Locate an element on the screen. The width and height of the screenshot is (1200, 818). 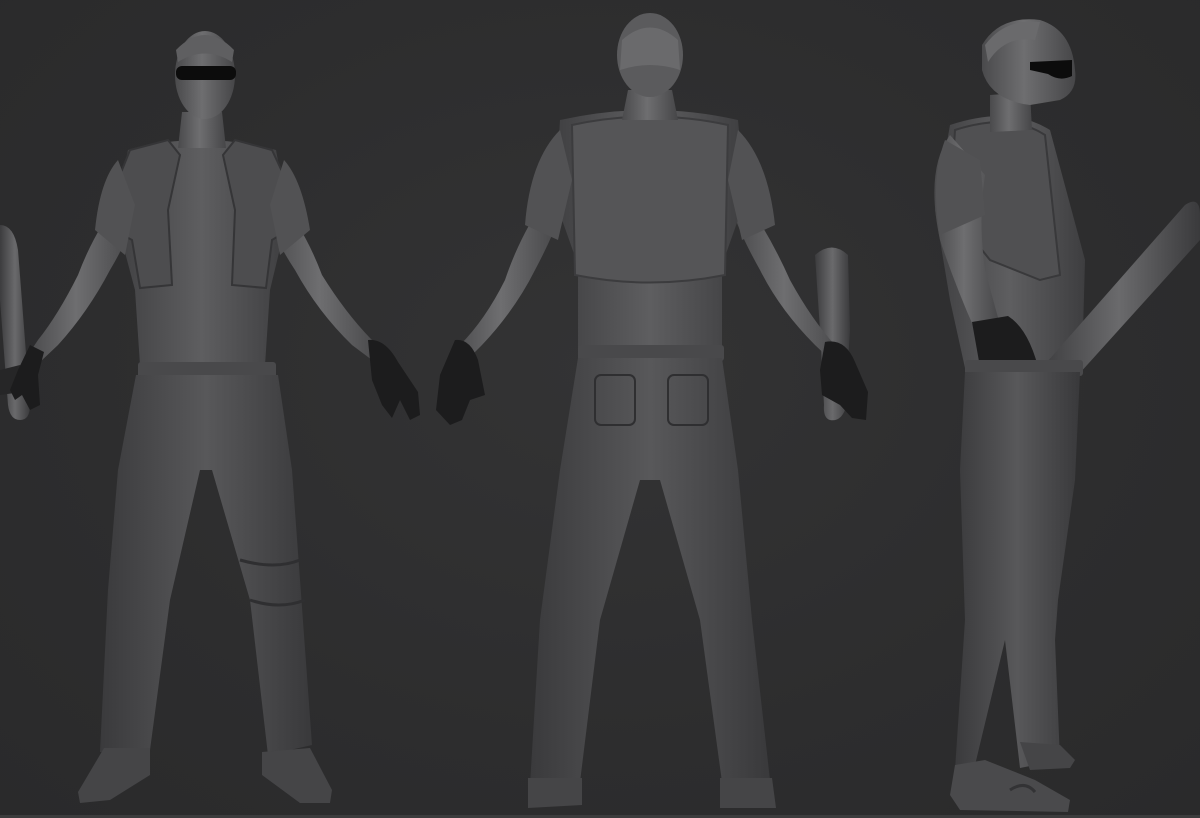
front-sunglasses is located at coordinates (206, 73).